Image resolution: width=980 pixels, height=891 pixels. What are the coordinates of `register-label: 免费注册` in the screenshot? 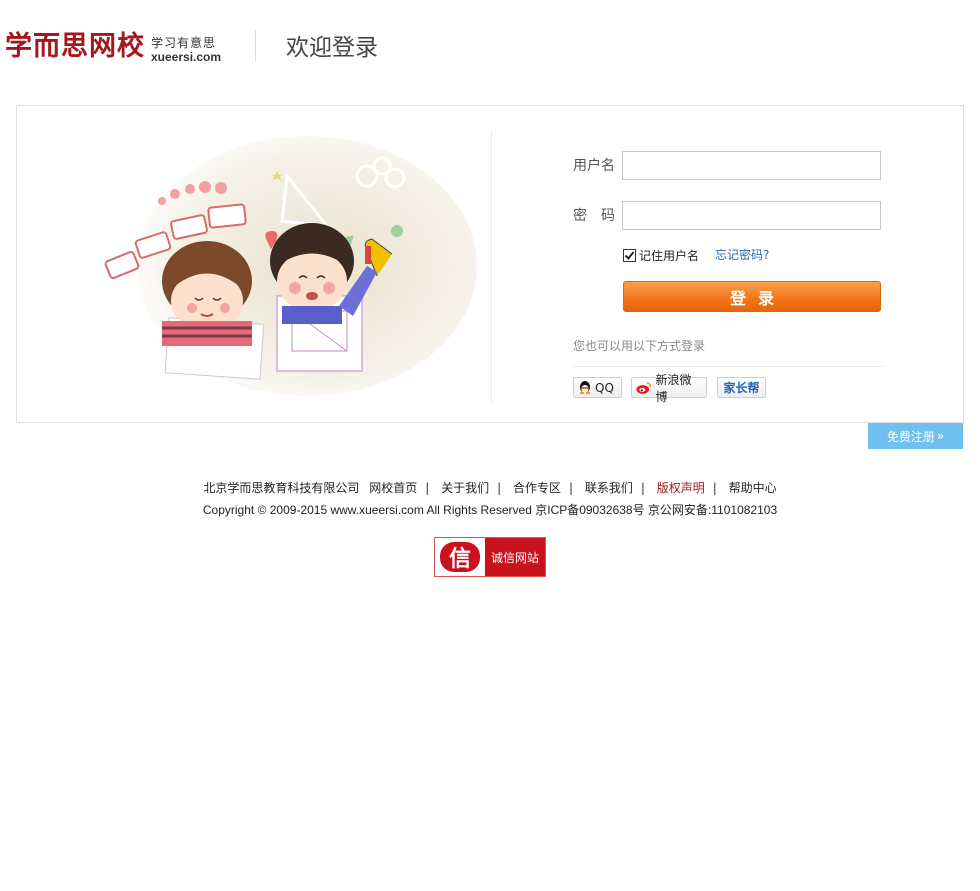 It's located at (910, 436).